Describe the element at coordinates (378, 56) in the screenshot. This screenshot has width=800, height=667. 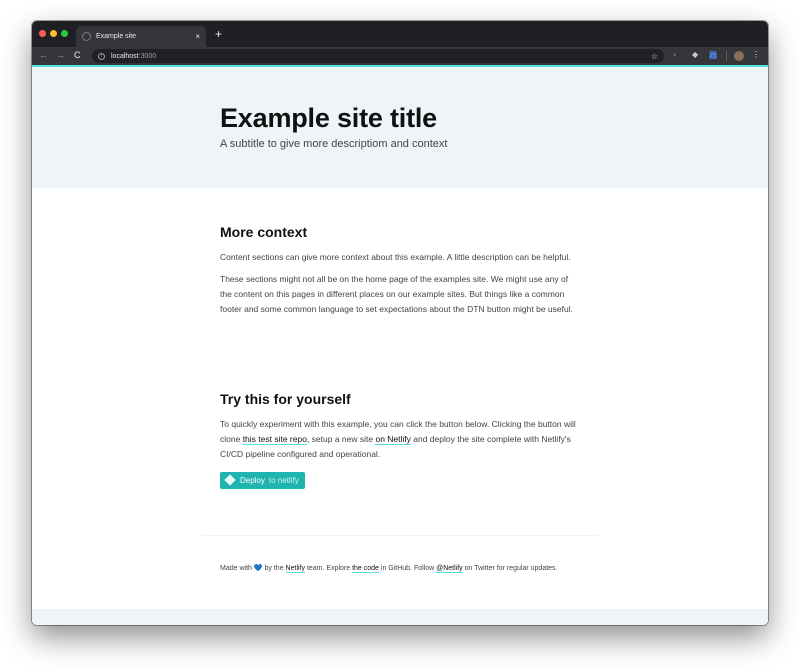
I see `address-bar: i localhost :3000 ☆` at that location.